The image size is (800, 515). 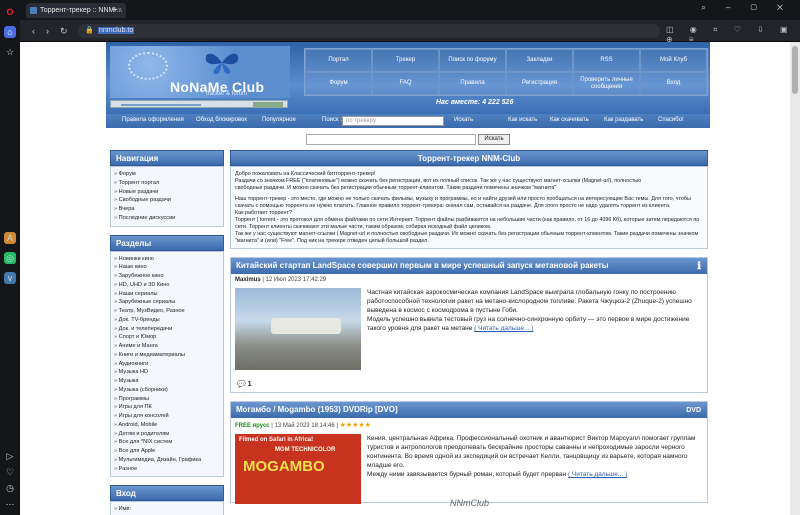 What do you see at coordinates (338, 60) in the screenshot?
I see `menu-item-portal: Портал` at bounding box center [338, 60].